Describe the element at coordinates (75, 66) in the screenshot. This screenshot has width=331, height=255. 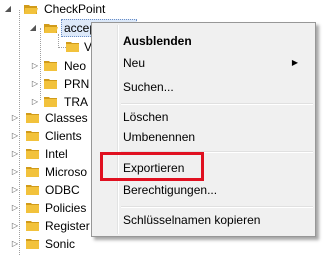
I see `tree-node-label: Neo` at that location.